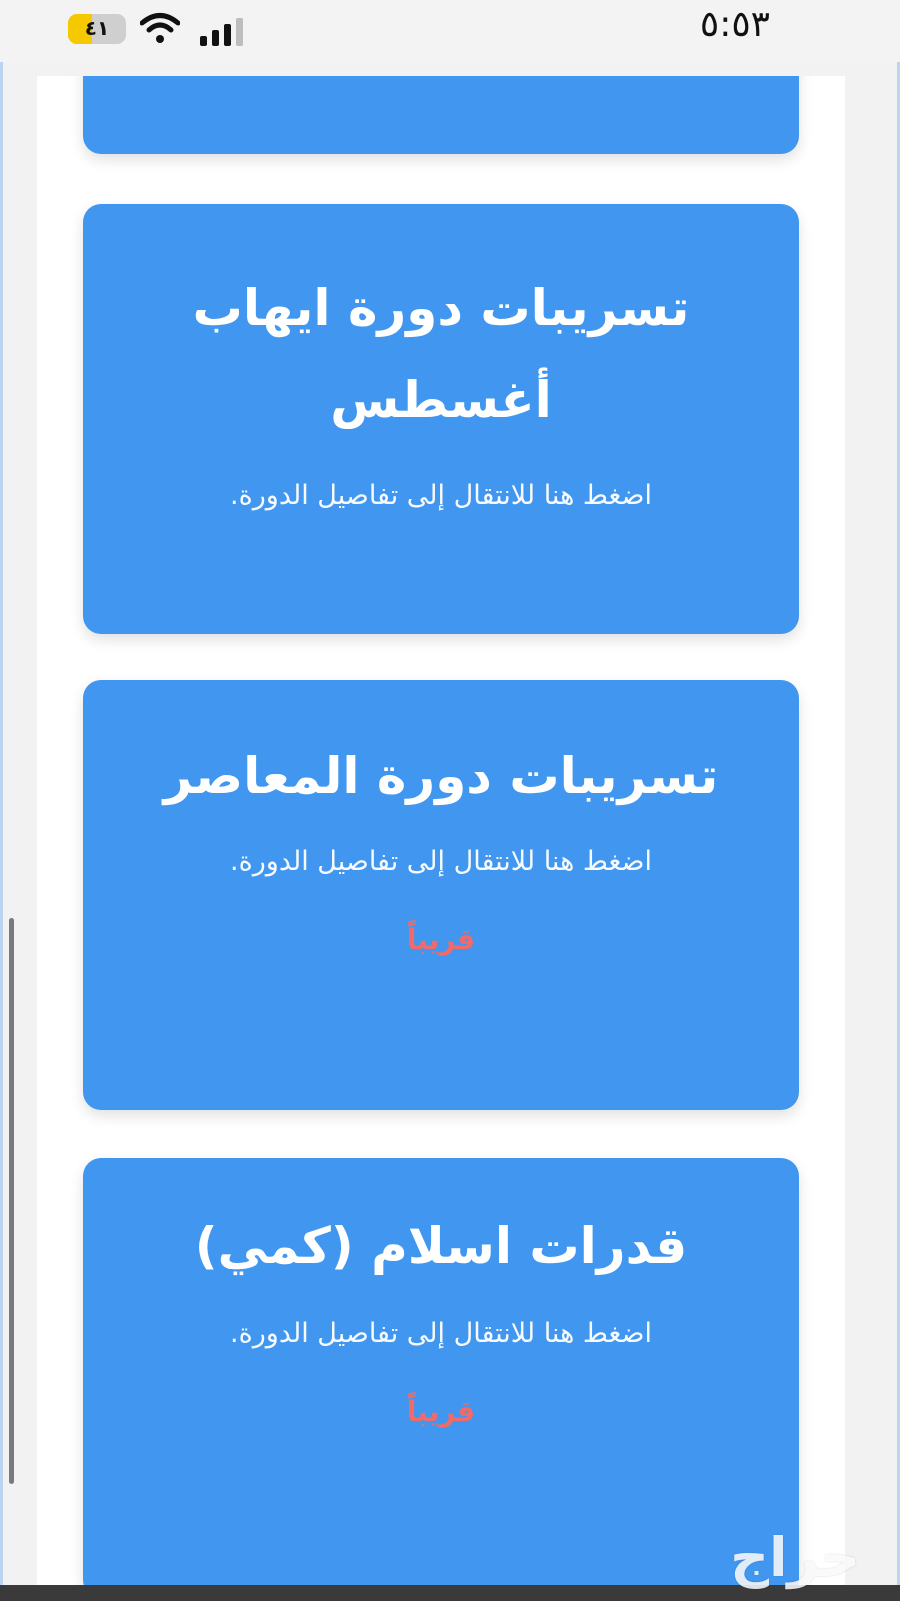 This screenshot has width=900, height=1601. What do you see at coordinates (11, 1201) in the screenshot?
I see `scrollbar-thumb` at bounding box center [11, 1201].